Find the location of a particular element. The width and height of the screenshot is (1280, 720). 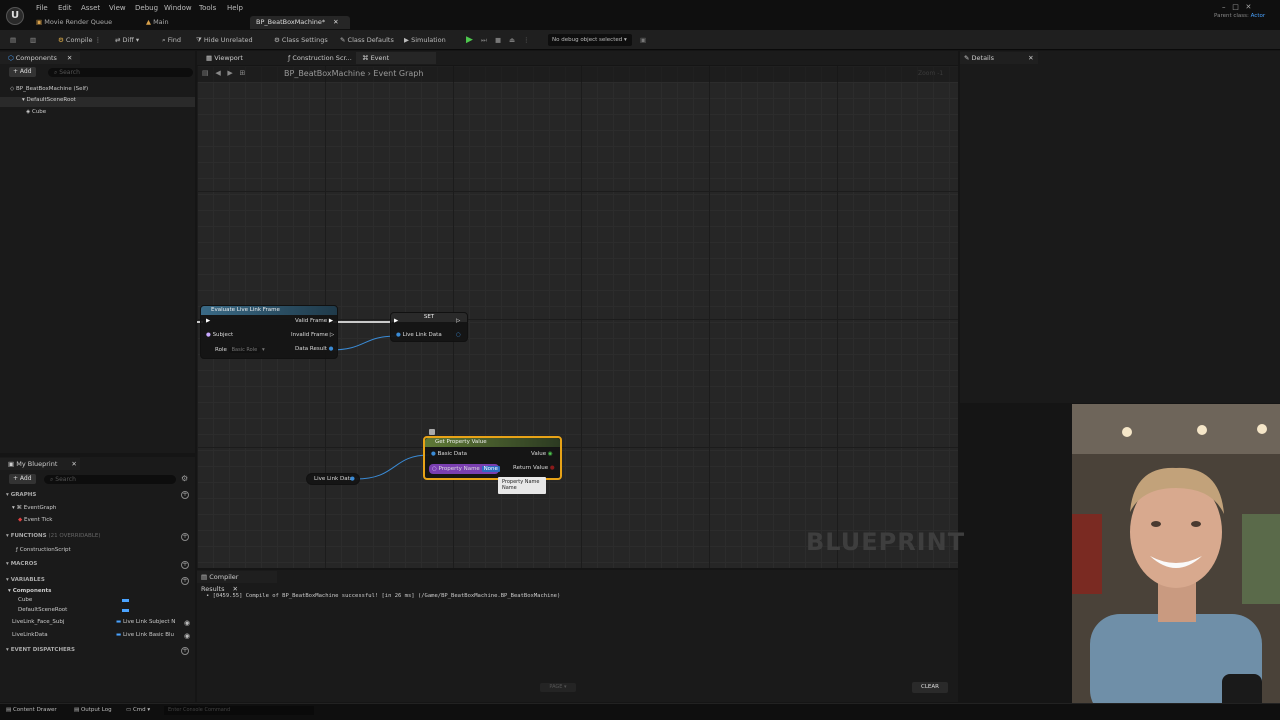

property-name-pin: ○ Property Name None is located at coordinates (466, 469).